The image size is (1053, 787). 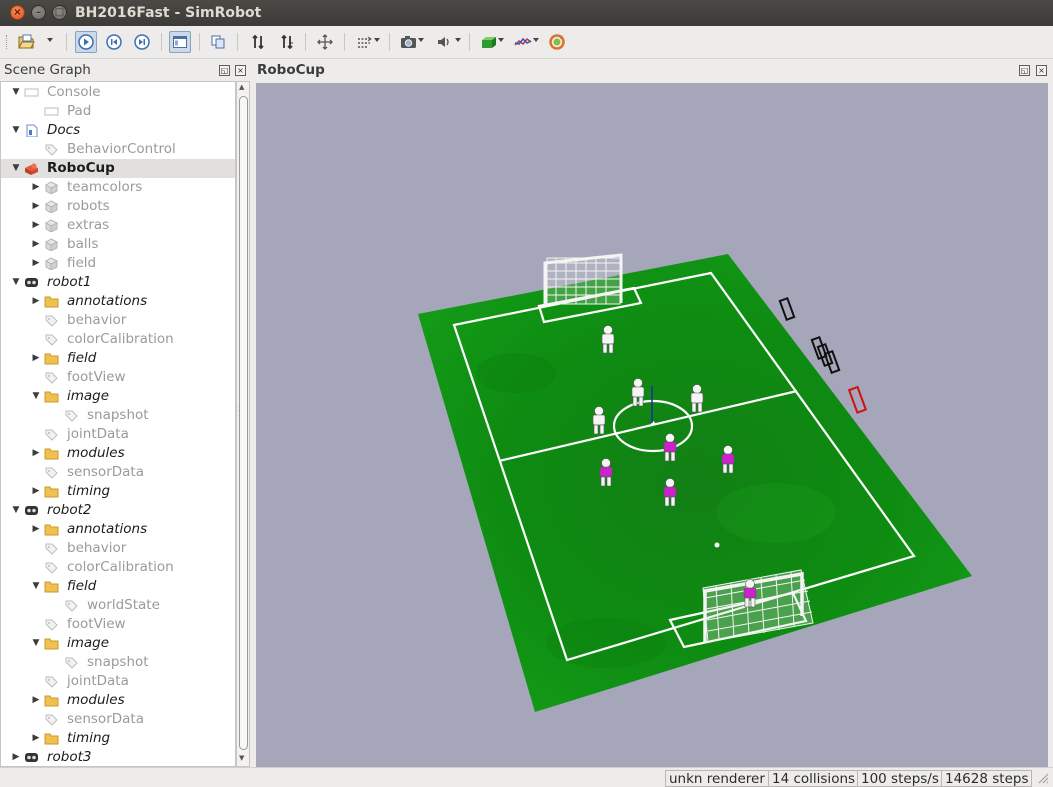 I want to click on tree-item: ▼ Docs, so click(x=118, y=130).